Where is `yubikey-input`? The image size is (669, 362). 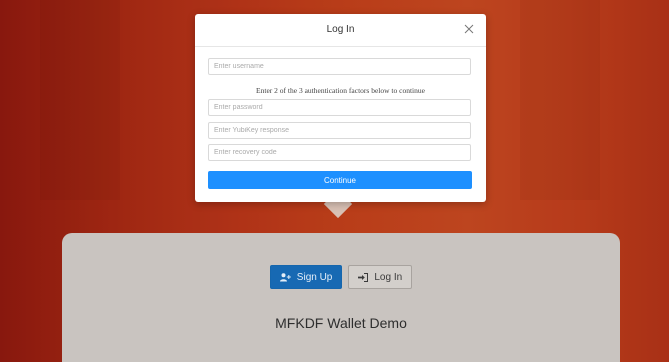 yubikey-input is located at coordinates (339, 130).